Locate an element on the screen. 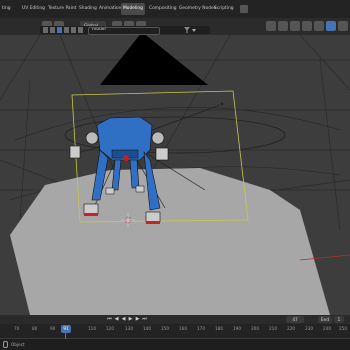 Image resolution: width=350 pixels, height=350 pixels. ruler-tick: 220 is located at coordinates (291, 328).